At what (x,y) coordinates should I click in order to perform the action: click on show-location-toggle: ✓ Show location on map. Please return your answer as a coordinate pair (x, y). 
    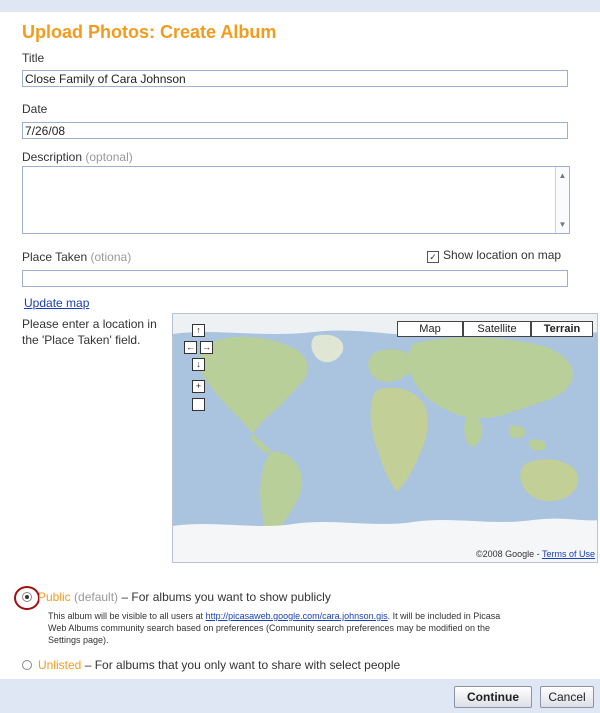
    Looking at the image, I should click on (494, 255).